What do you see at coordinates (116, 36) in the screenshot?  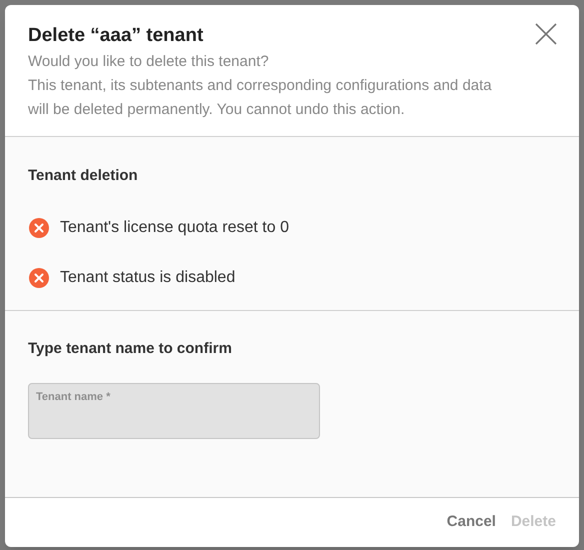 I see `dialog-title: Delete “aaa” tenant` at bounding box center [116, 36].